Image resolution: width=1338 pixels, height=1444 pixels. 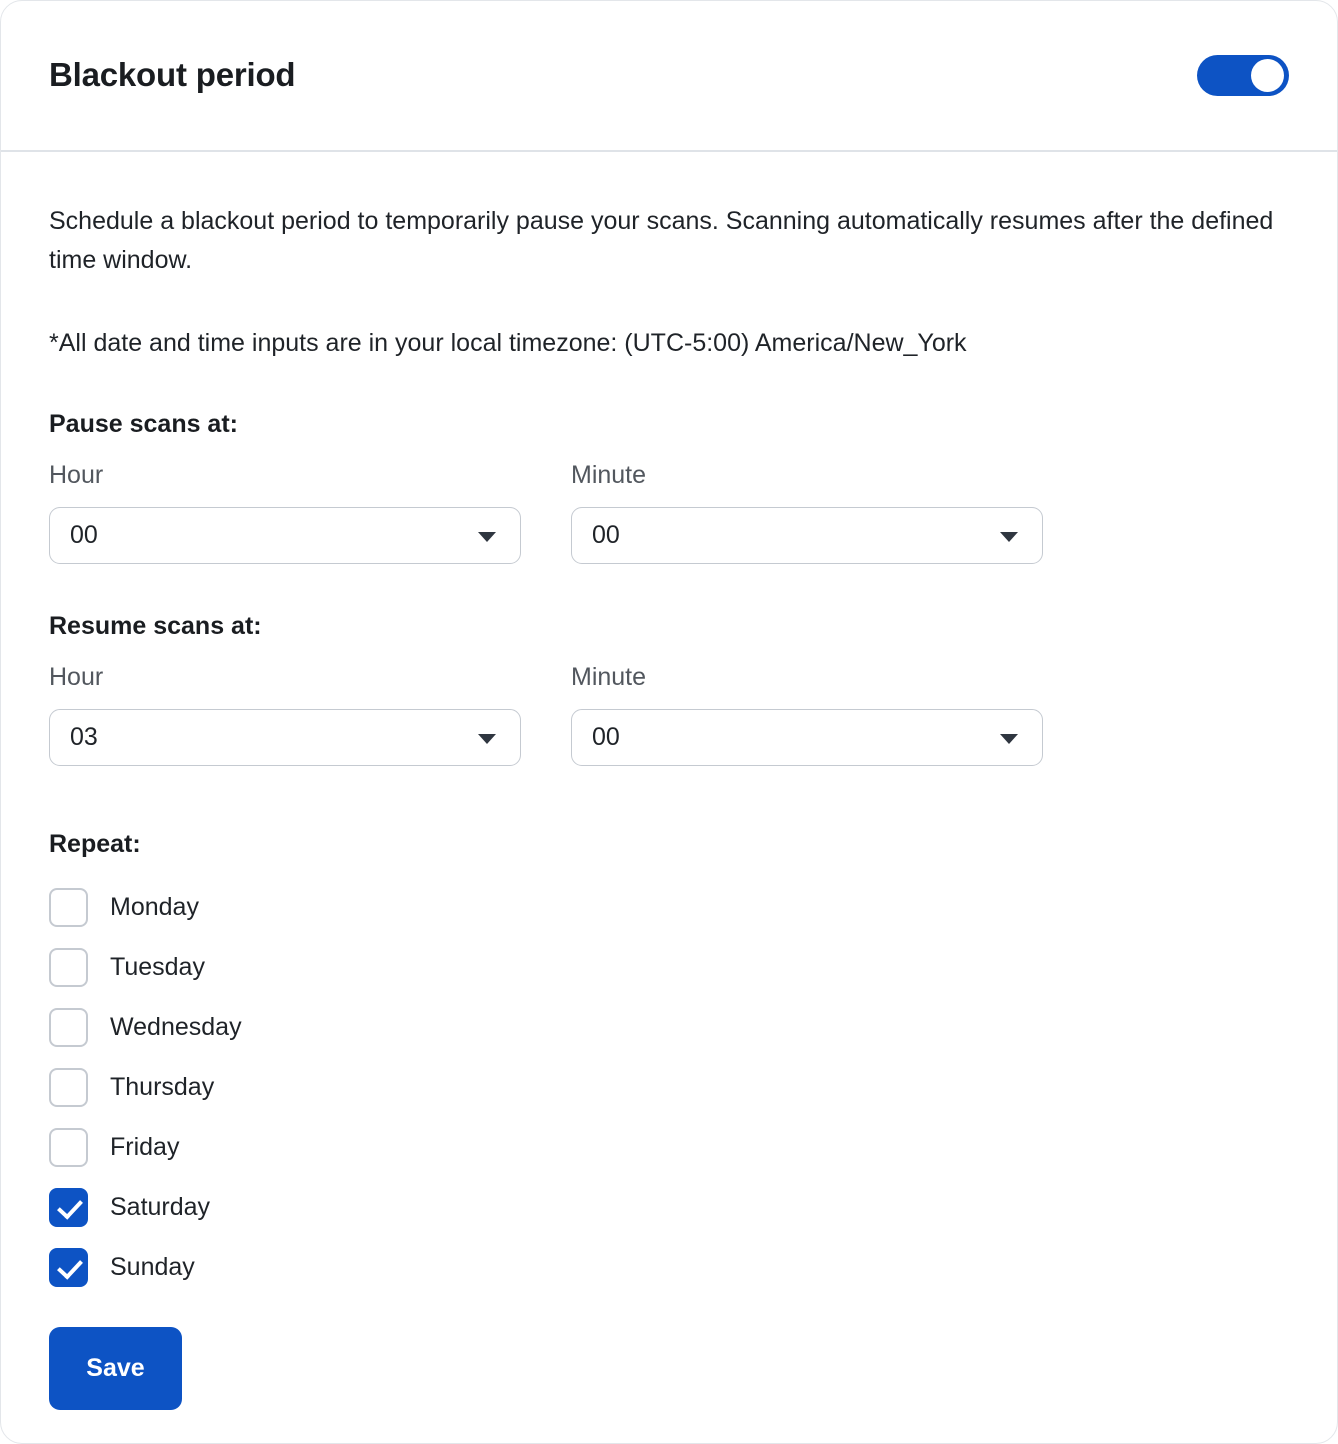 I want to click on repeat-day-label: Friday, so click(x=145, y=1146).